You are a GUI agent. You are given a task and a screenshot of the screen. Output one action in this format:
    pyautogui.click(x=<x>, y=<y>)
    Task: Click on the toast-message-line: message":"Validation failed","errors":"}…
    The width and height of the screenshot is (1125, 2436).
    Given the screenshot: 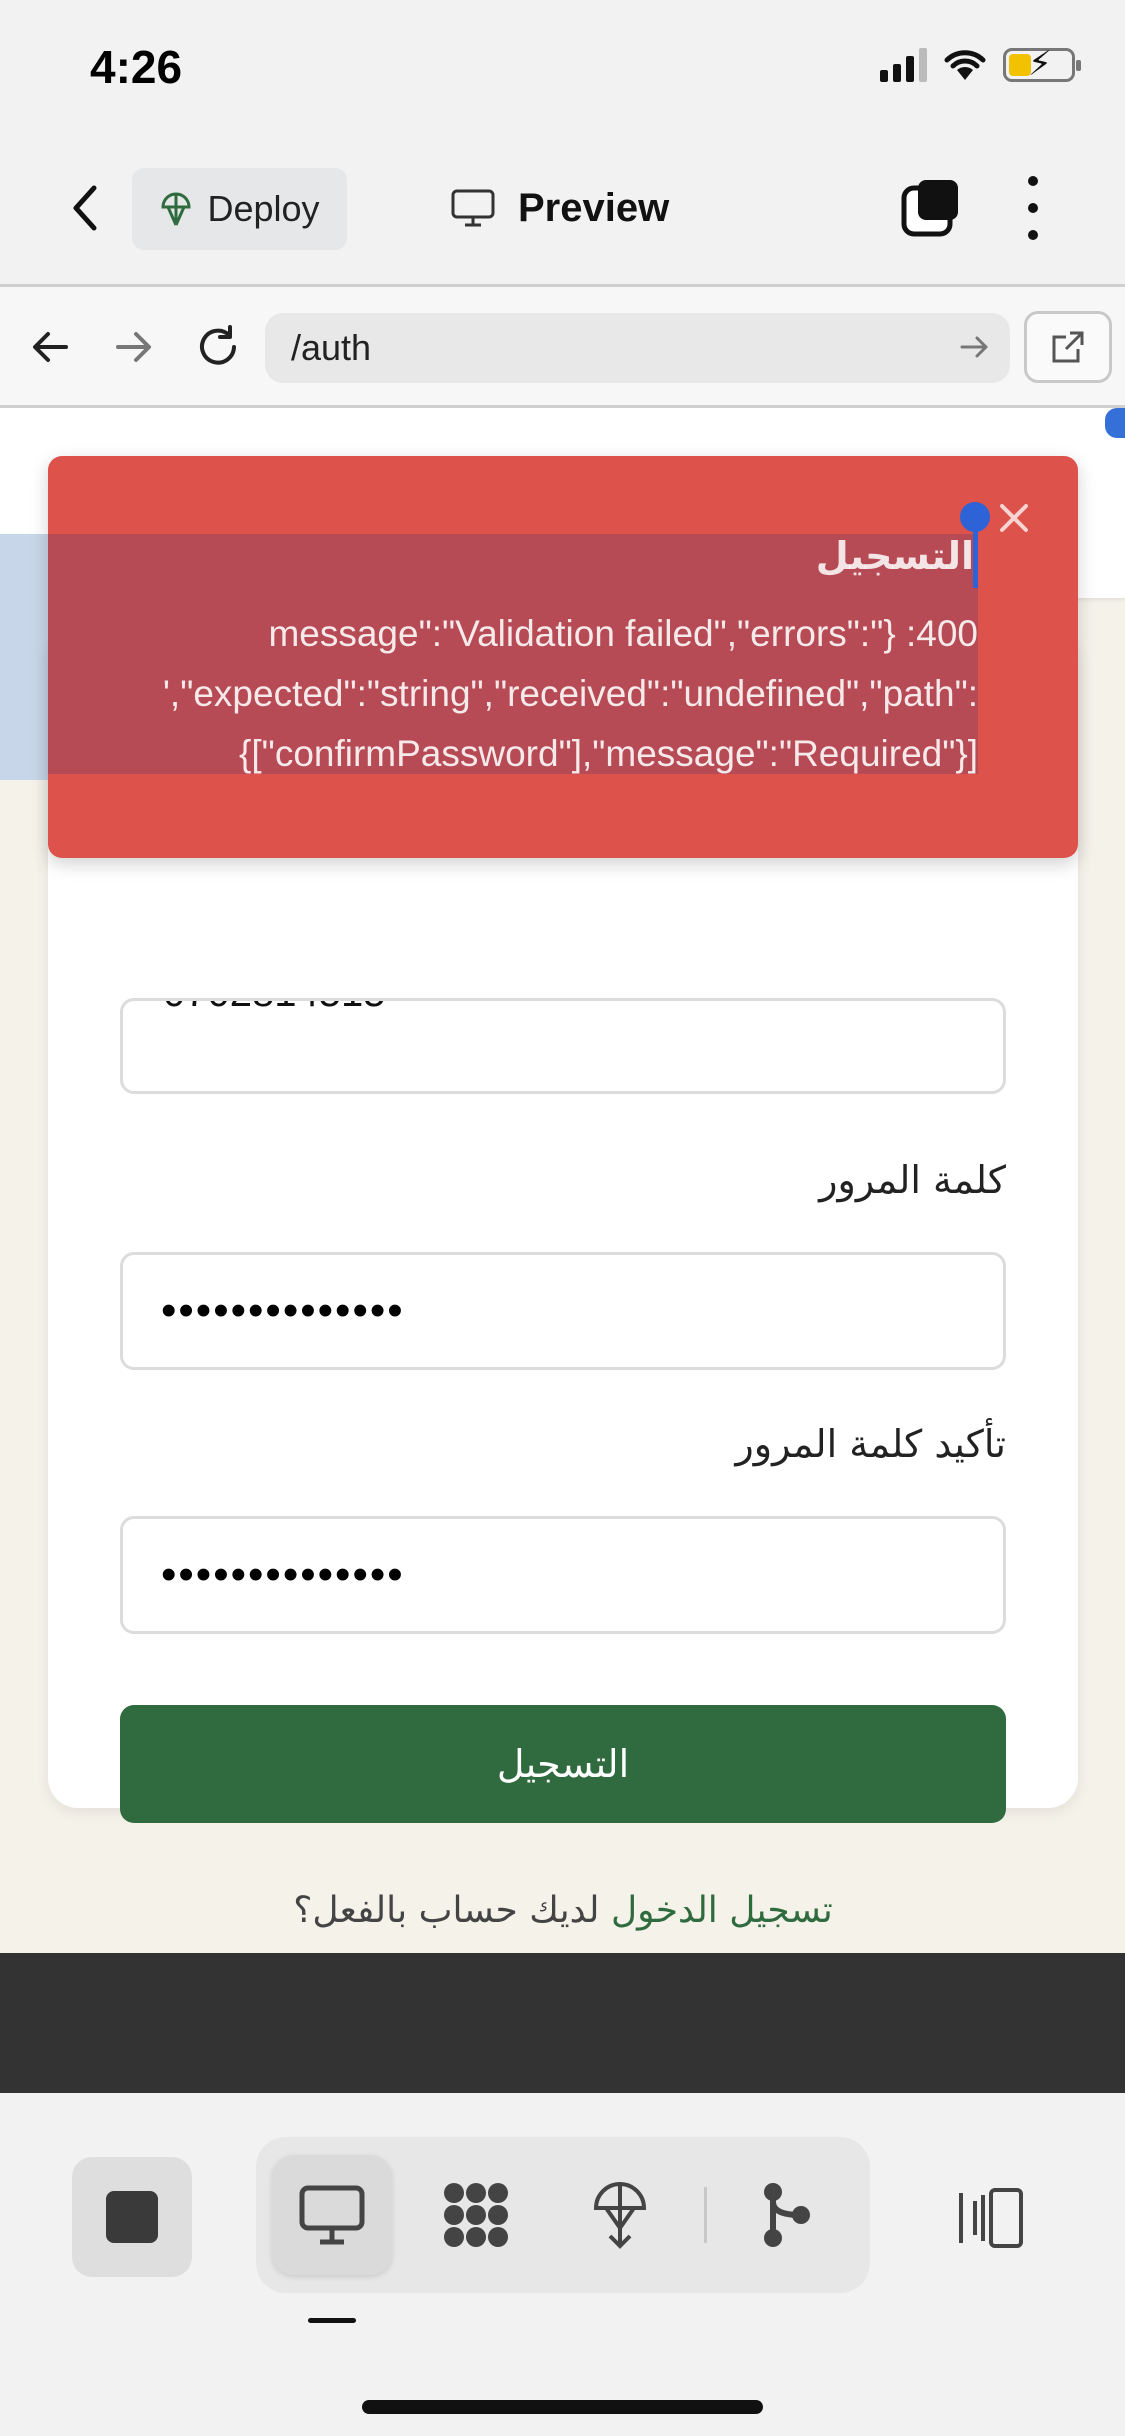 What is the action you would take?
    pyautogui.click(x=623, y=633)
    